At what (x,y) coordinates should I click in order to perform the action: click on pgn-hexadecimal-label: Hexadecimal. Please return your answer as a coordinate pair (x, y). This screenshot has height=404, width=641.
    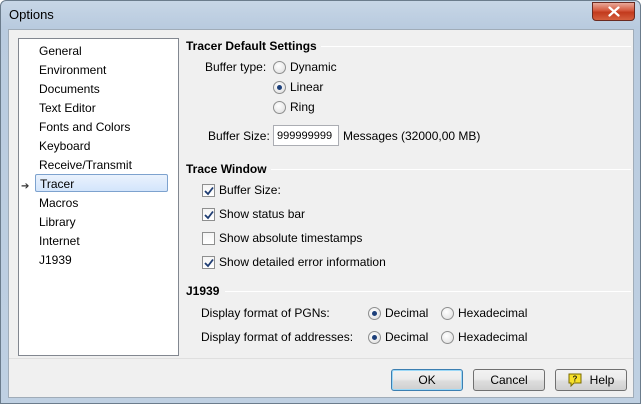
    Looking at the image, I should click on (492, 313).